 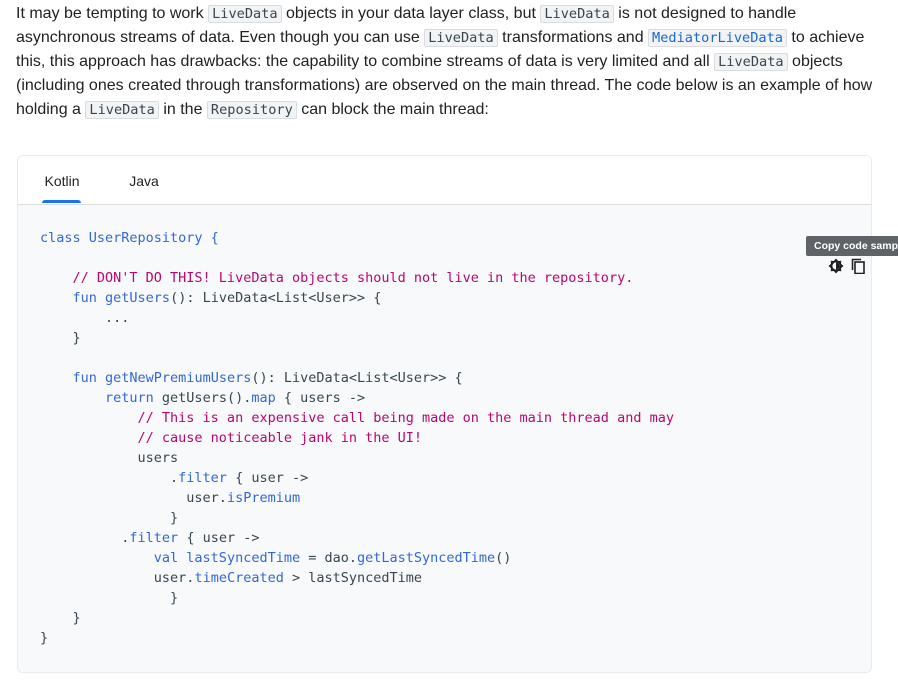 What do you see at coordinates (852, 246) in the screenshot?
I see `copy-code-tooltip: Copy code sample` at bounding box center [852, 246].